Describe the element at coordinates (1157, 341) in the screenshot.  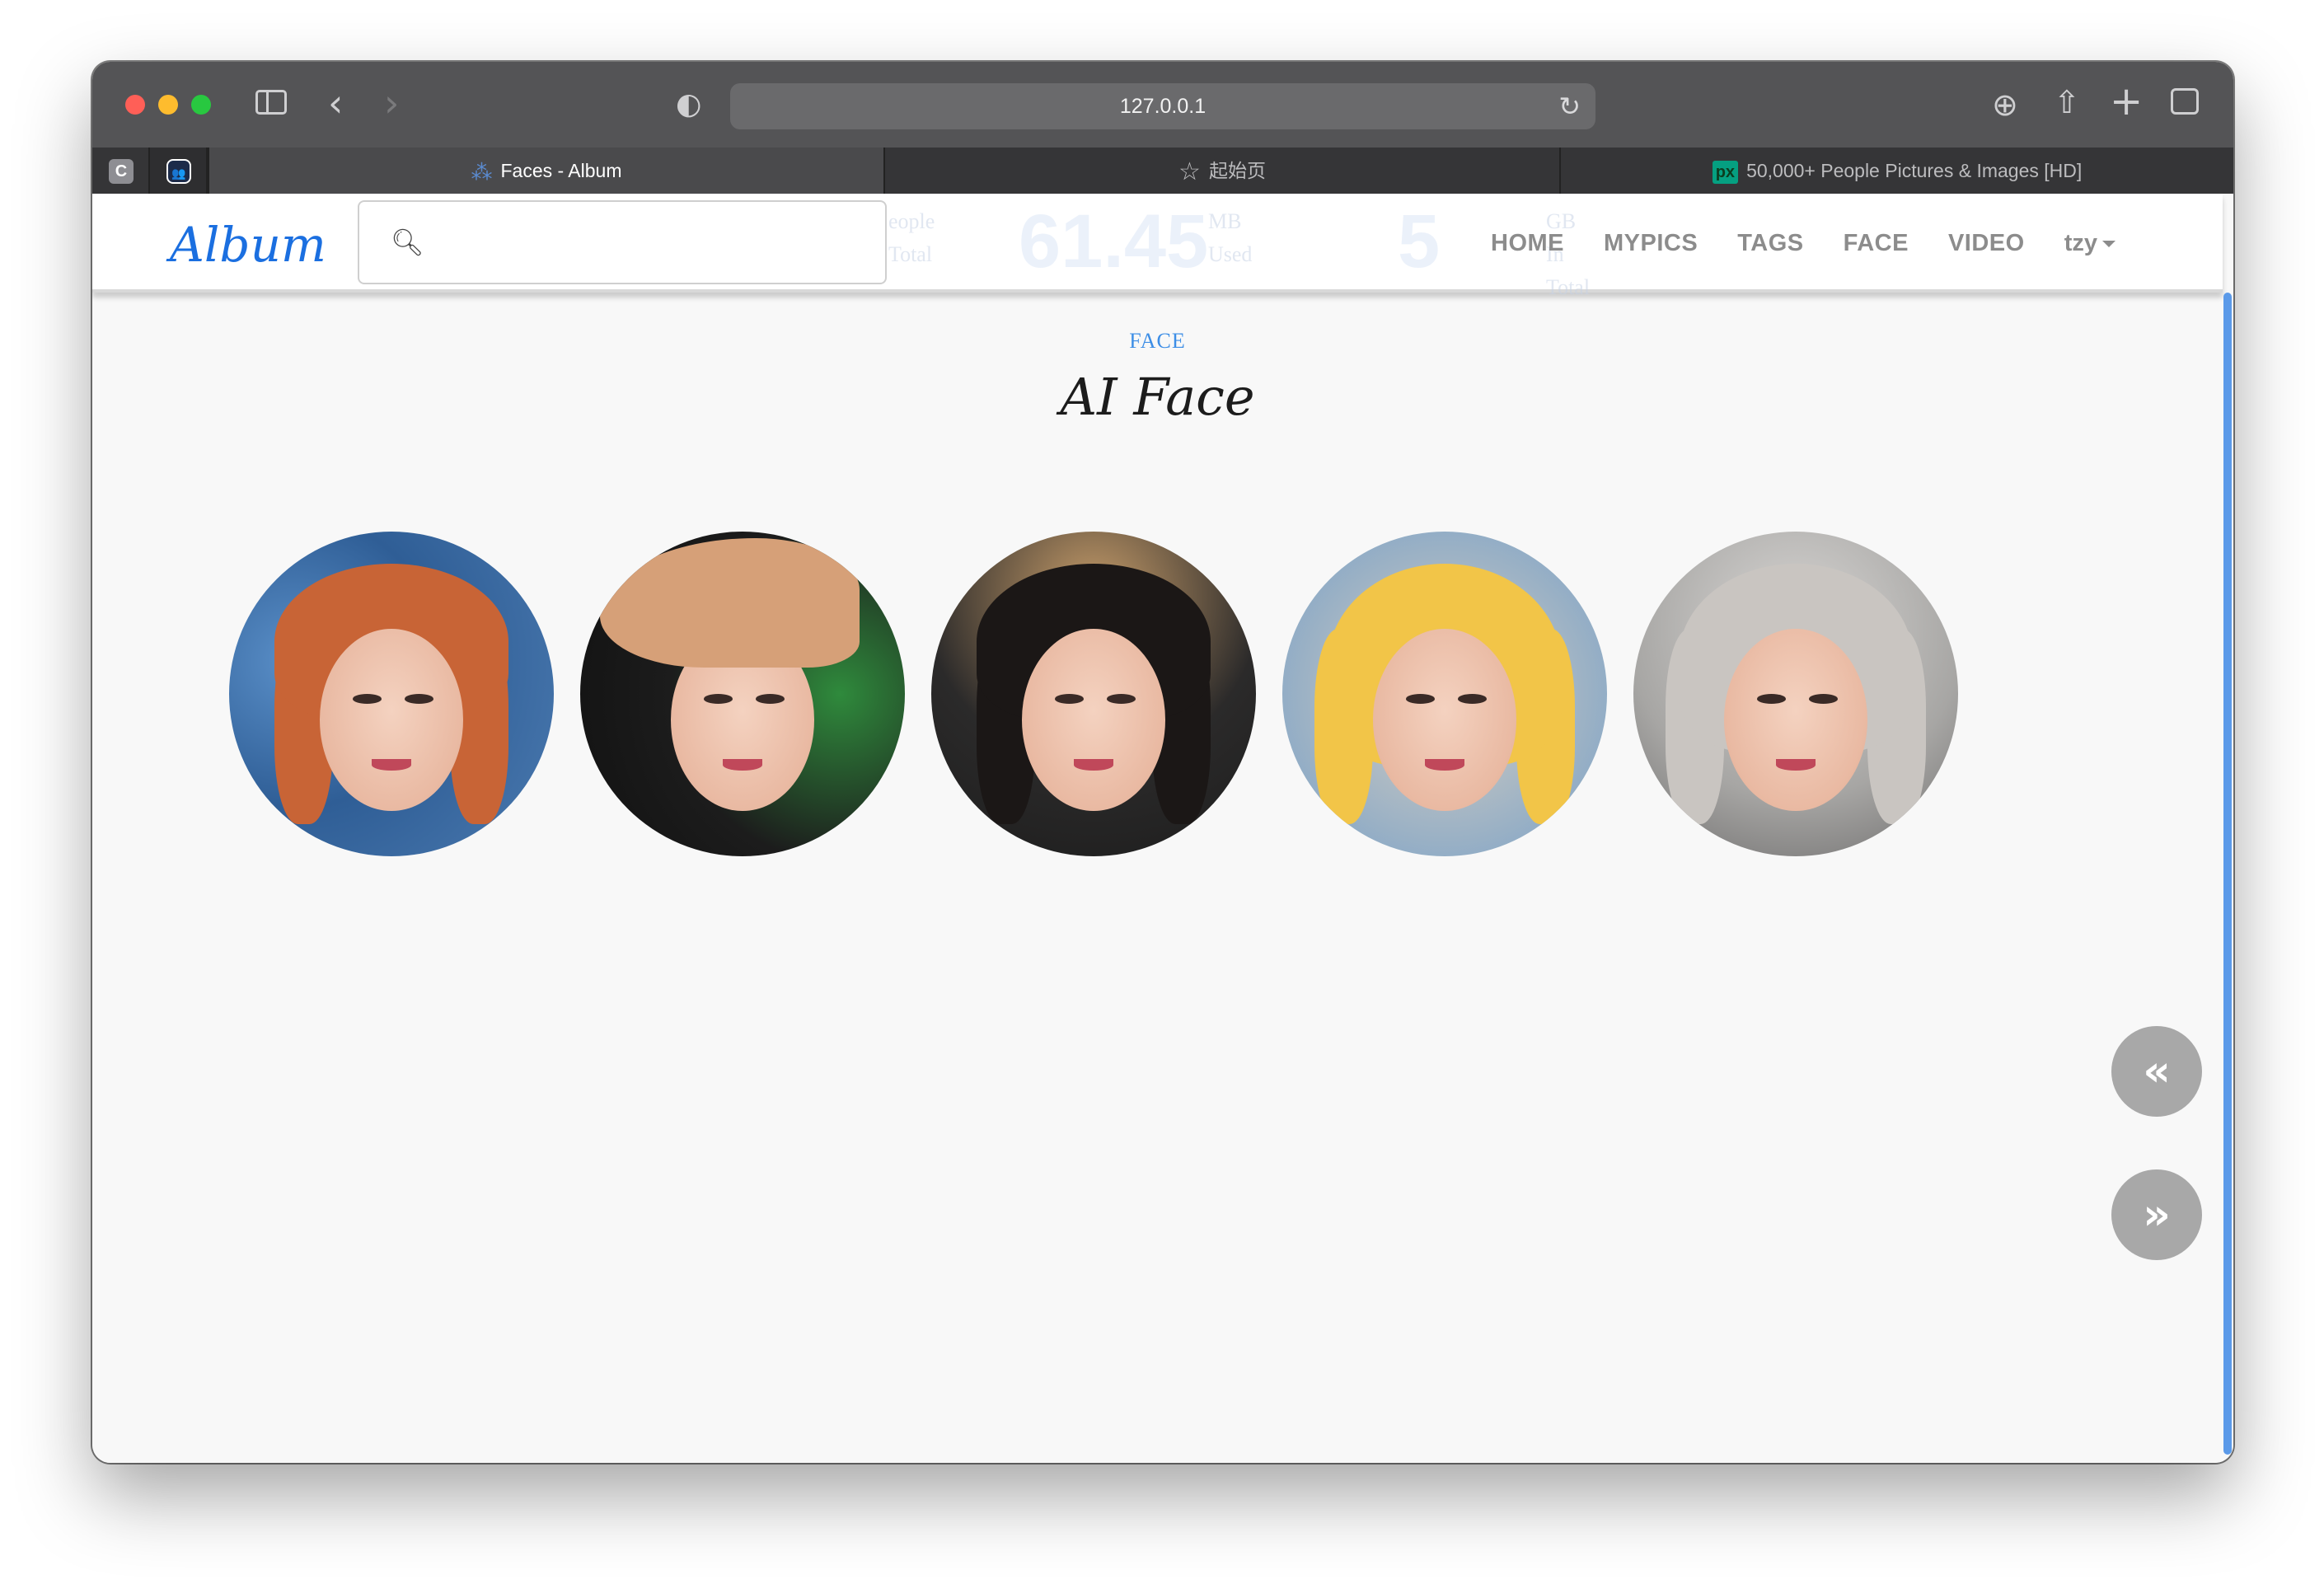
I see `section-label: FACE` at that location.